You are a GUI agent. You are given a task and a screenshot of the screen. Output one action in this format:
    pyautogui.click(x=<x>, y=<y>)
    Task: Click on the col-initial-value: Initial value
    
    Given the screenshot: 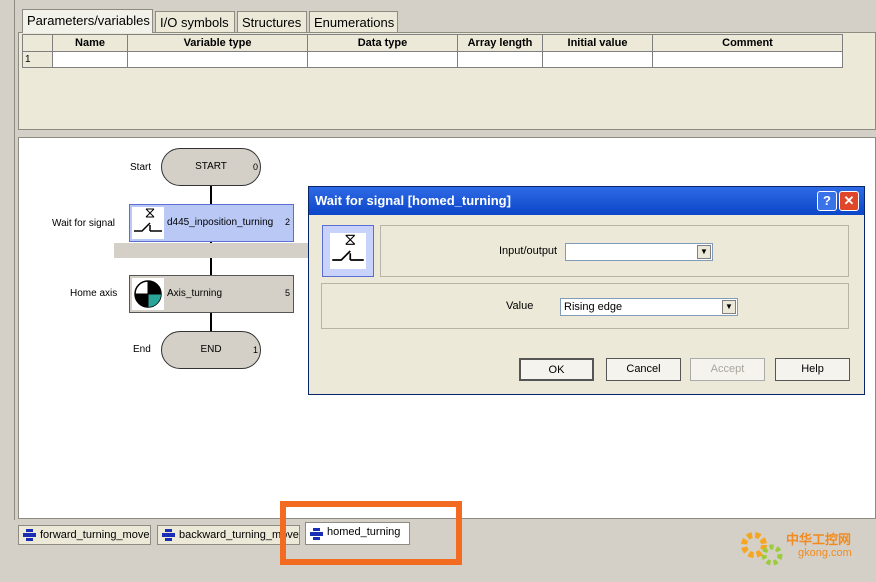 What is the action you would take?
    pyautogui.click(x=597, y=43)
    